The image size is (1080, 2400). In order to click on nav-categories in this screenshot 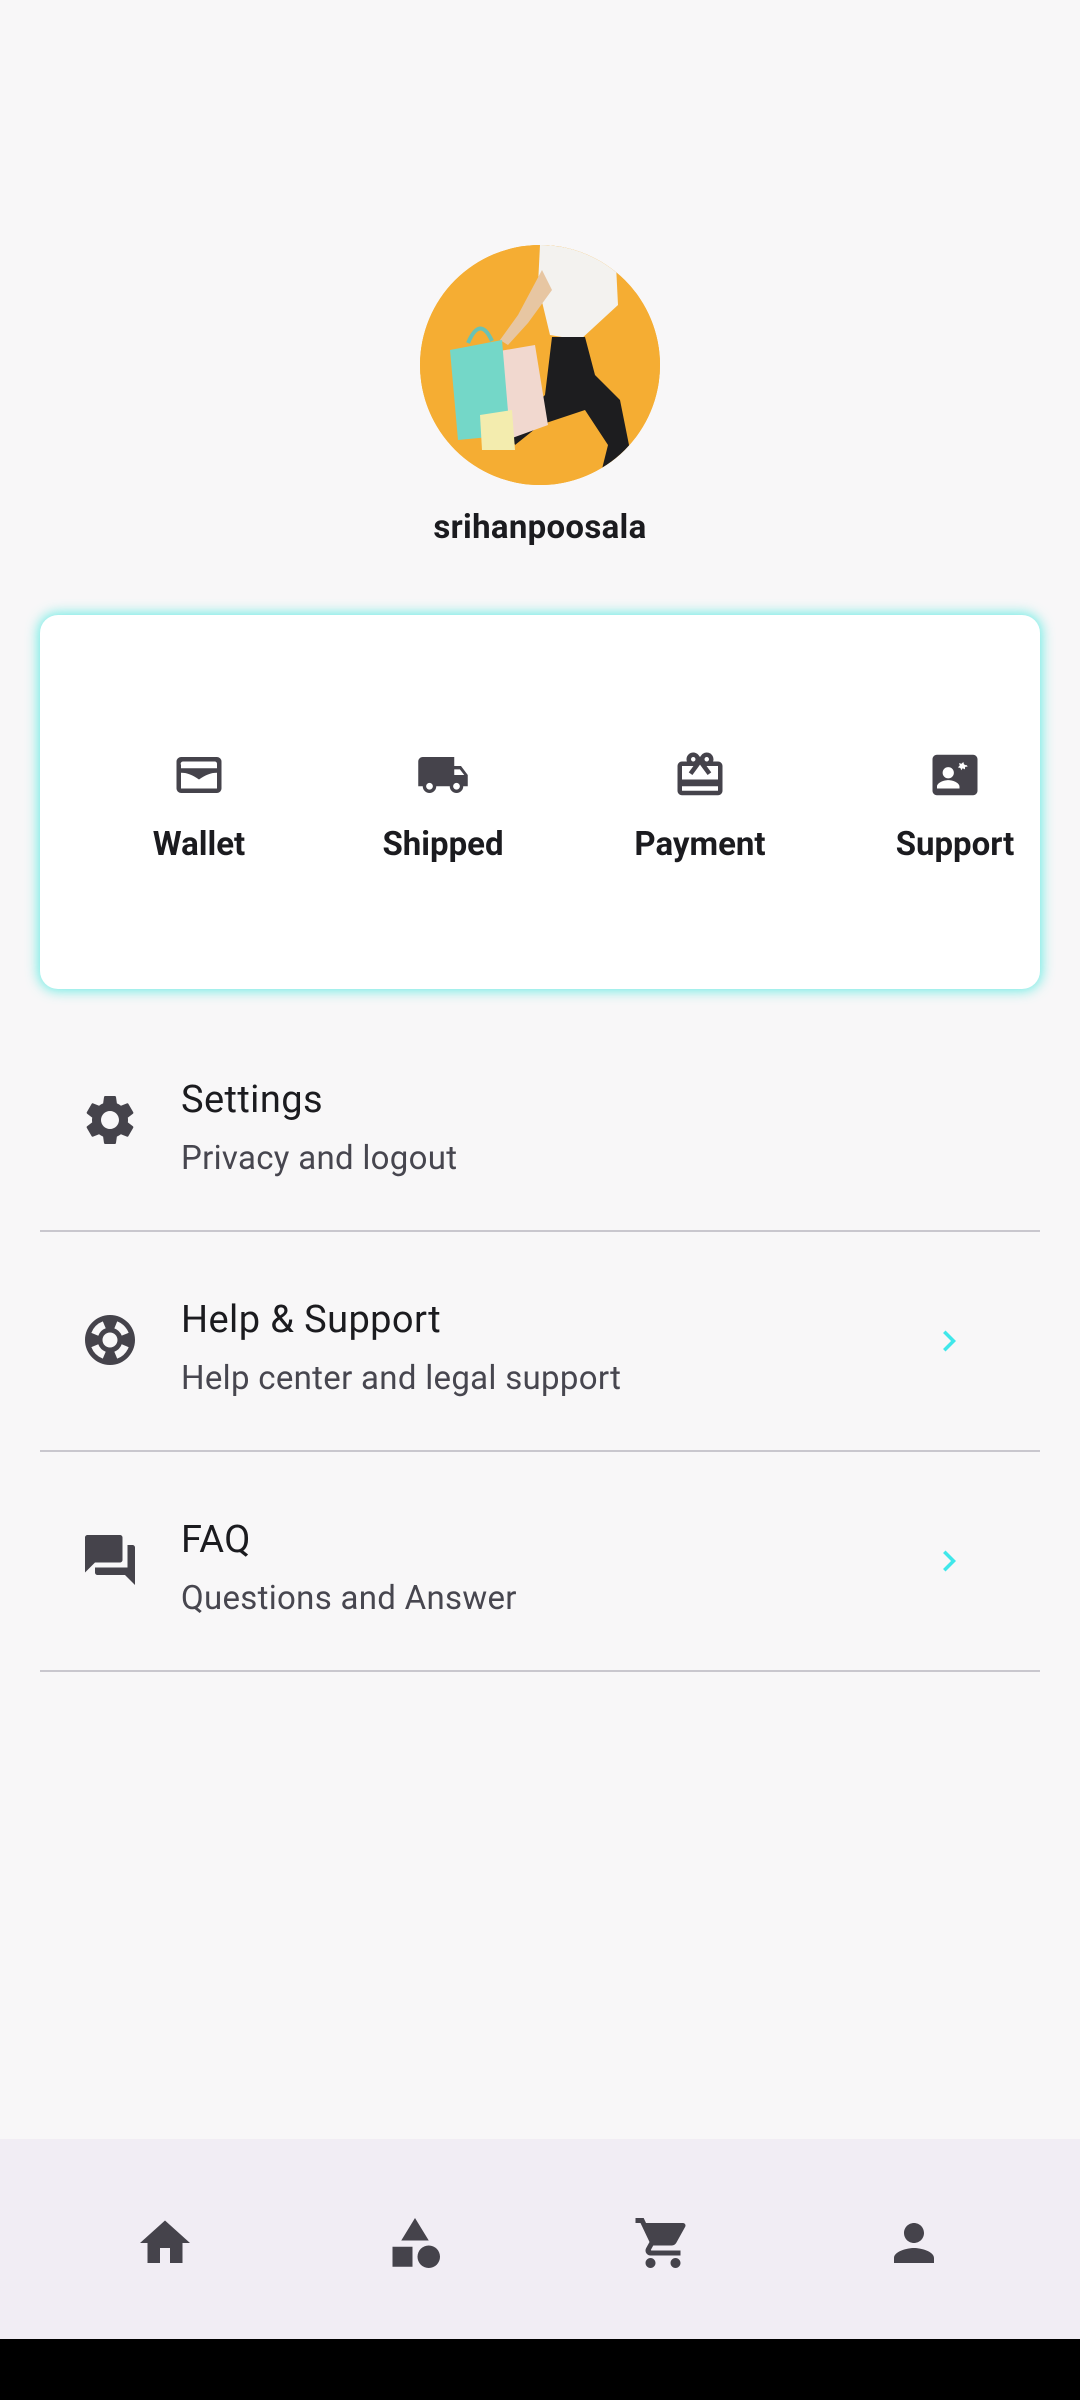, I will do `click(415, 2243)`.